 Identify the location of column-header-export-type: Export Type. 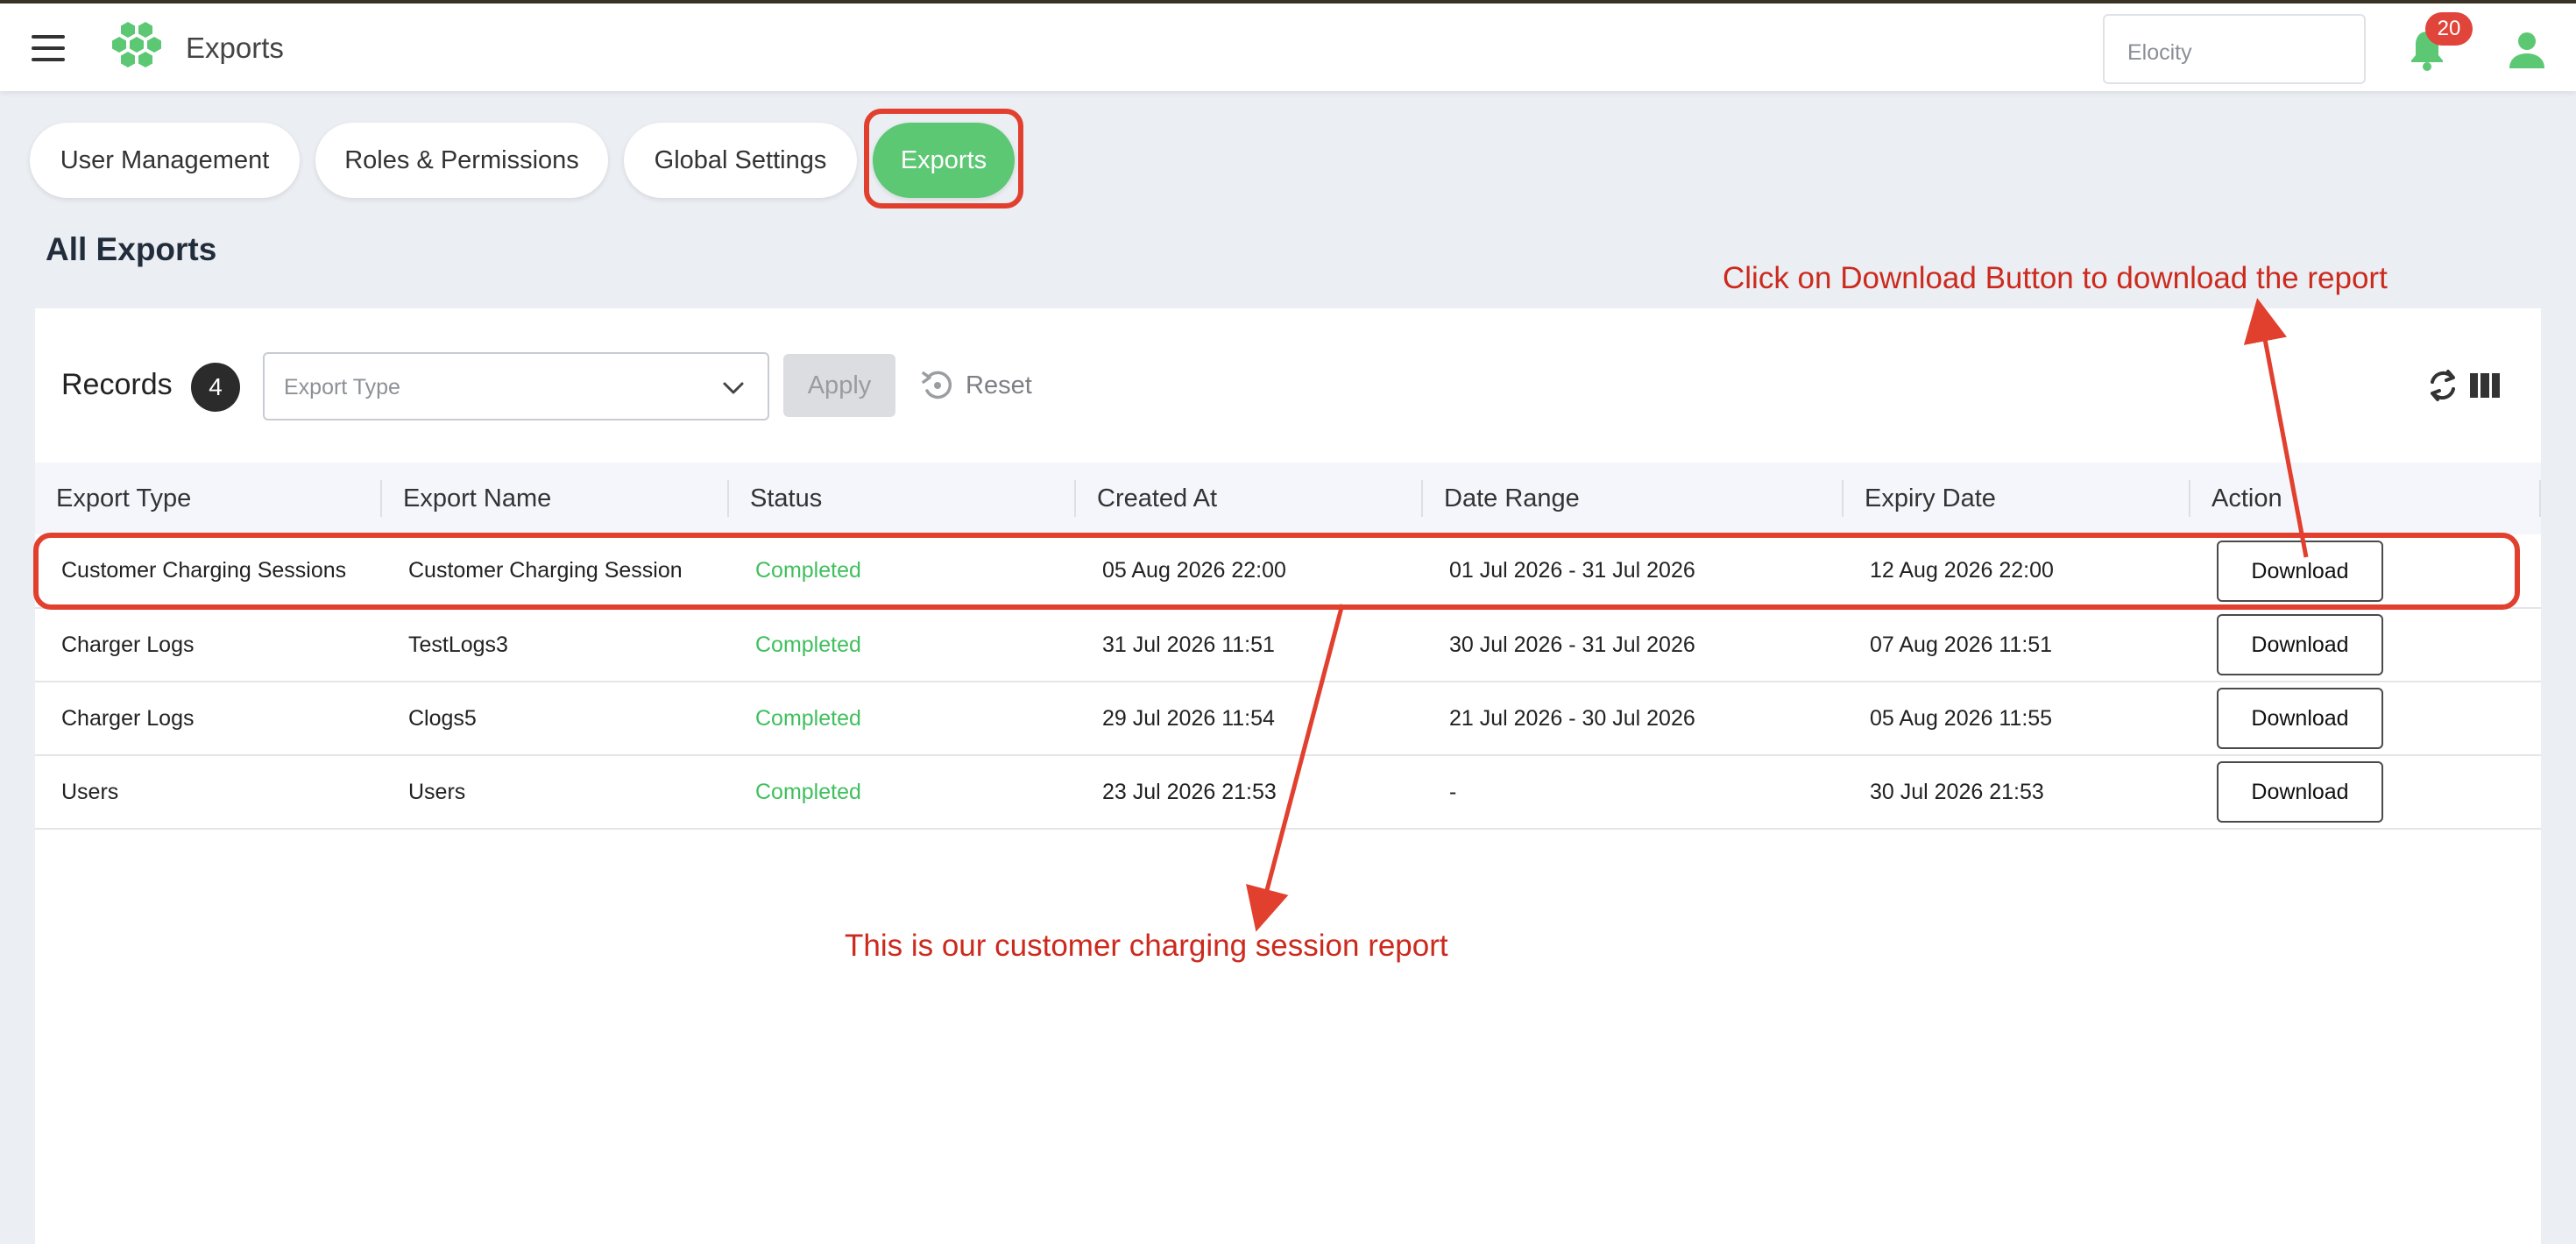
(208, 498).